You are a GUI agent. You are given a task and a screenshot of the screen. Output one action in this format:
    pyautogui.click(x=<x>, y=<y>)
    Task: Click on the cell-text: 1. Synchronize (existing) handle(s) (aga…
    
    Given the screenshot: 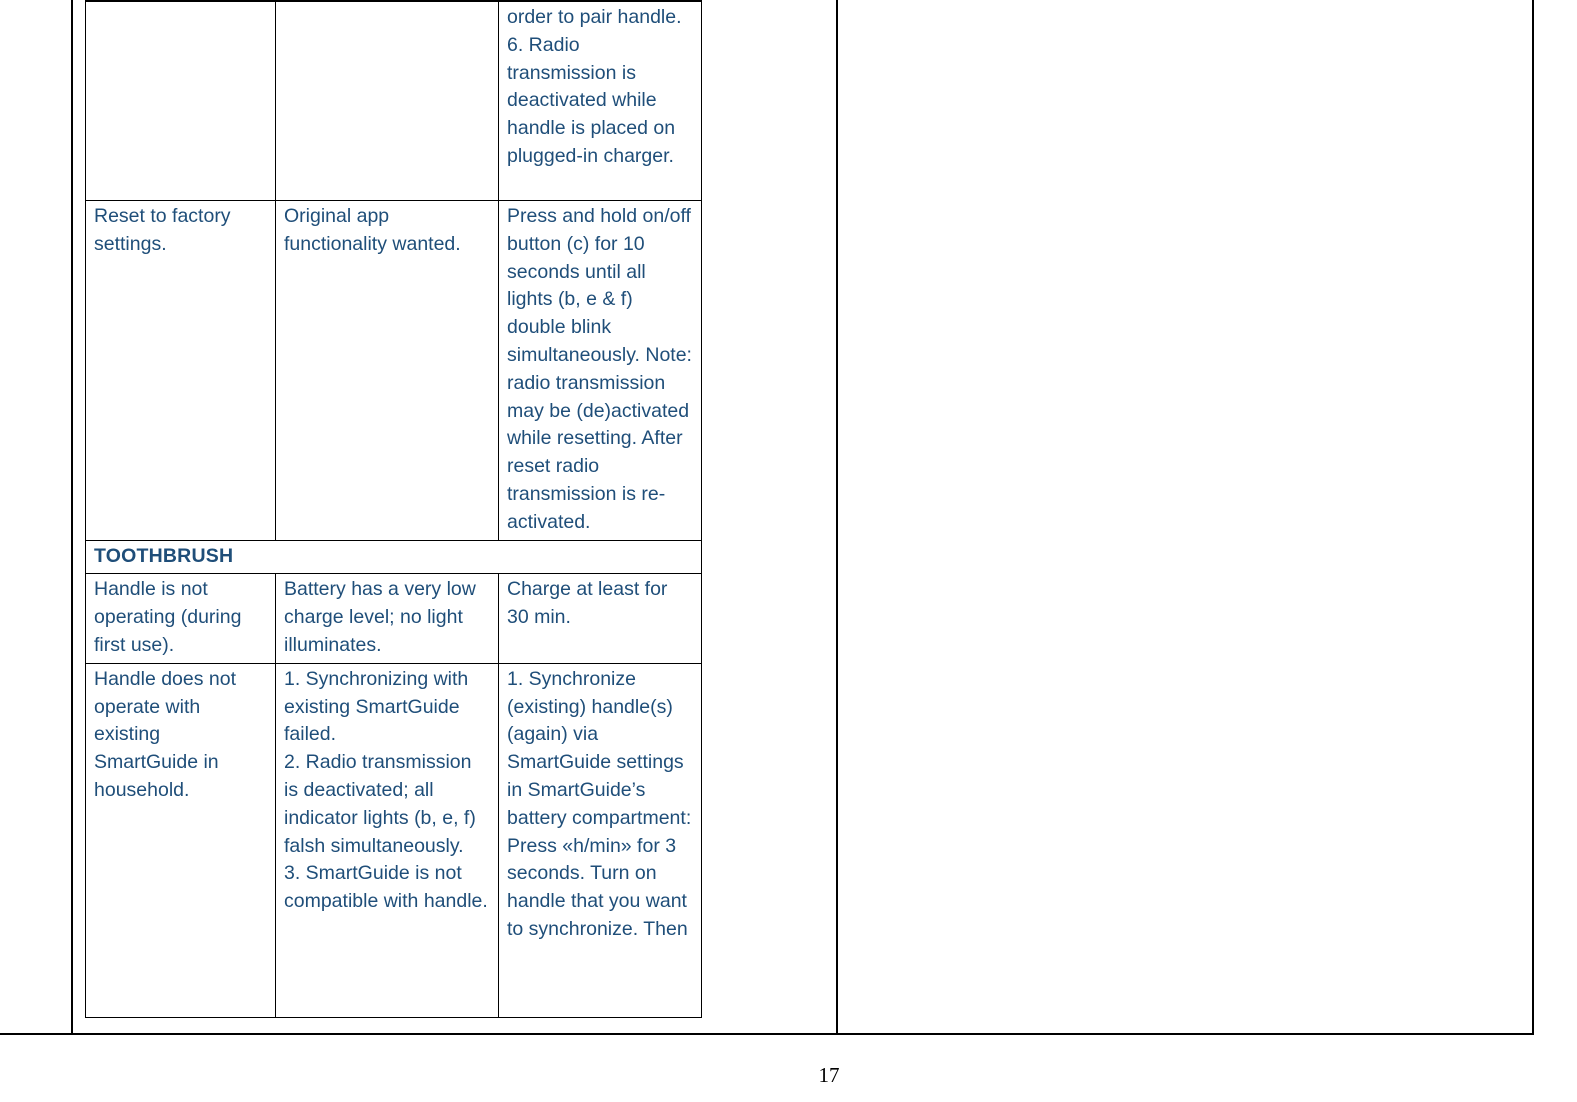 What is the action you would take?
    pyautogui.click(x=599, y=803)
    